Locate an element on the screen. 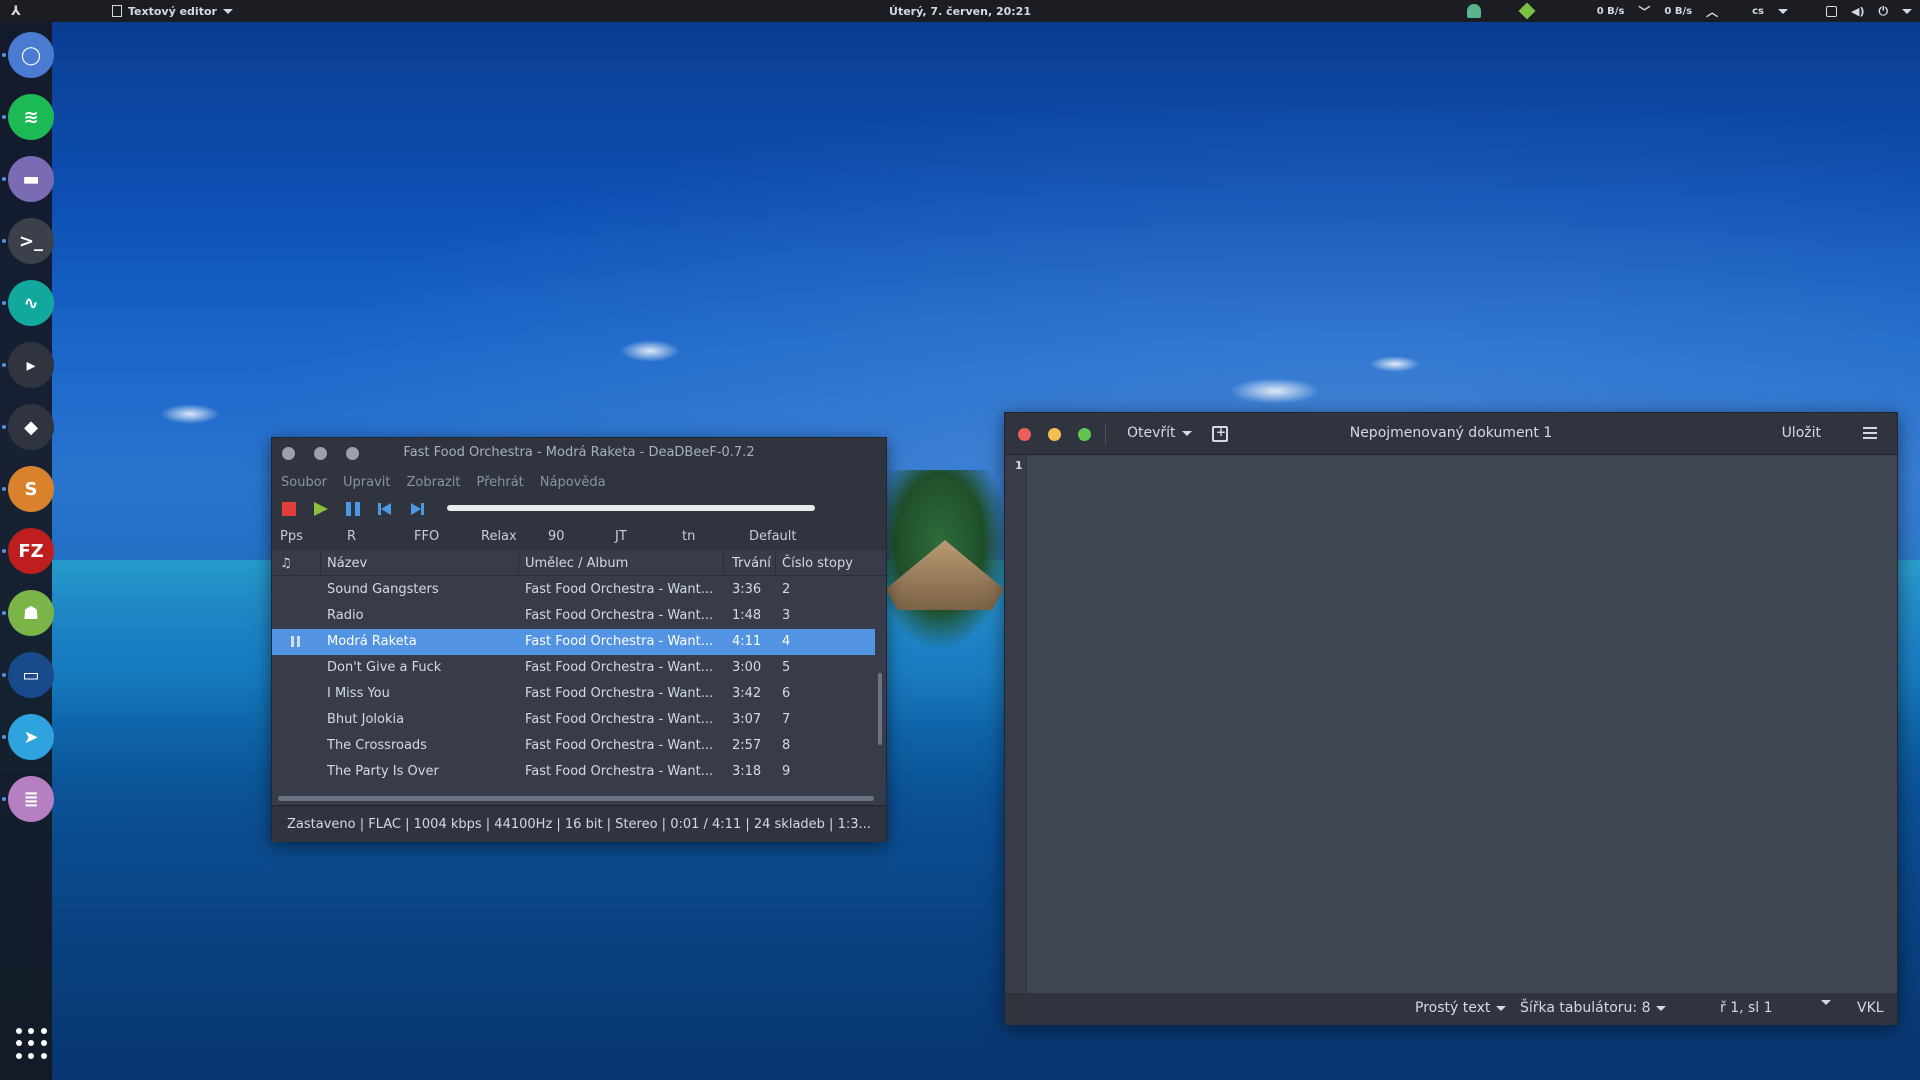 Image resolution: width=1920 pixels, height=1080 pixels. table-row: Radio Fast Food Orchestra - Want... 1:48 3 is located at coordinates (573, 616).